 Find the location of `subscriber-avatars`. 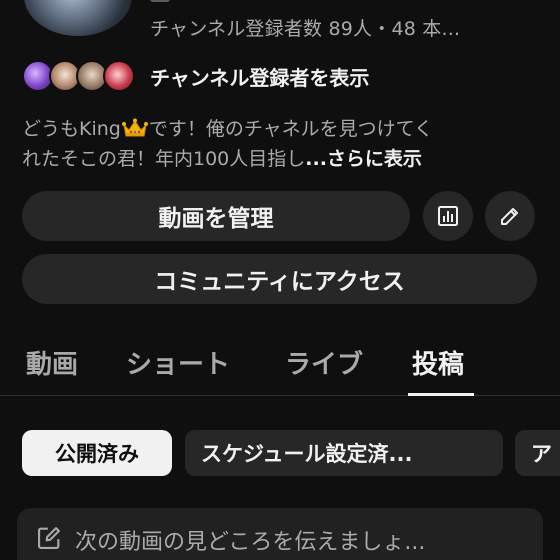

subscriber-avatars is located at coordinates (81, 76).